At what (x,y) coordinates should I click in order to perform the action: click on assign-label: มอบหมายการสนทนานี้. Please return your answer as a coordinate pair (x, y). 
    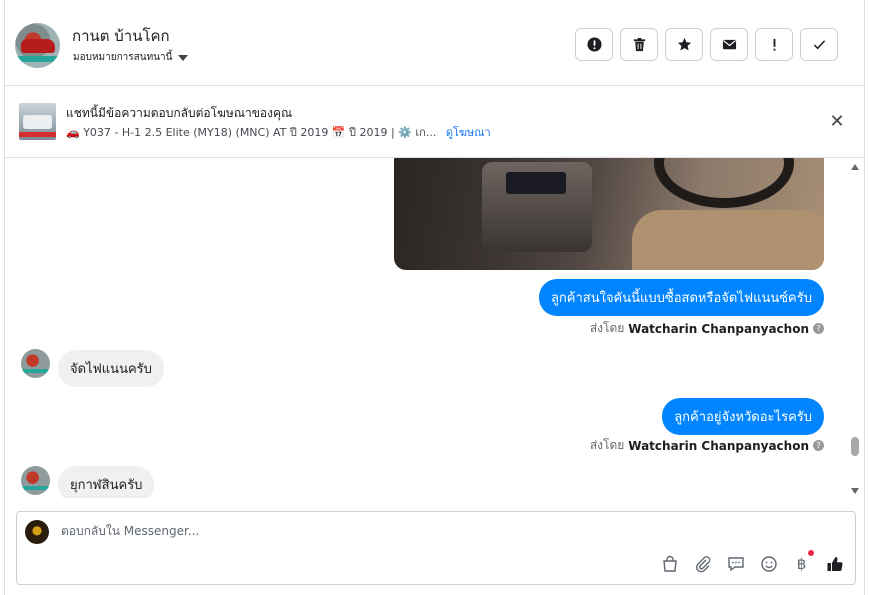
    Looking at the image, I should click on (123, 57).